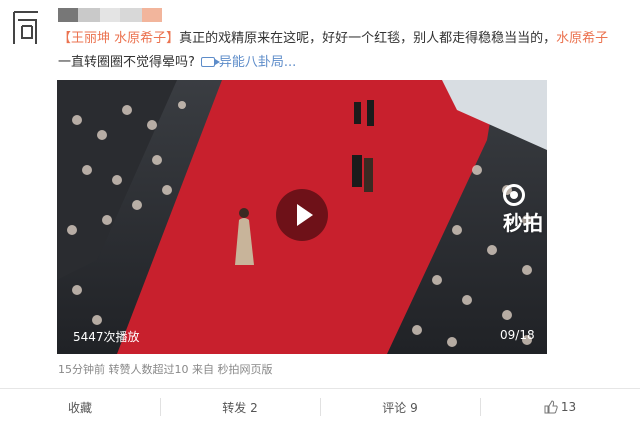 The height and width of the screenshot is (430, 640). What do you see at coordinates (551, 407) in the screenshot?
I see `thumbs-up-icon` at bounding box center [551, 407].